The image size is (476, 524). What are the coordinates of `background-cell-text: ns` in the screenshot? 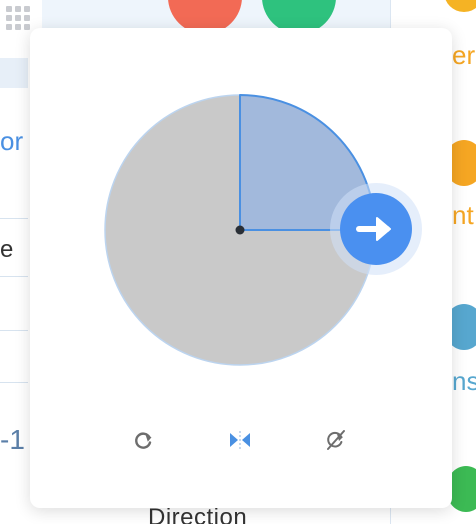 It's located at (464, 381).